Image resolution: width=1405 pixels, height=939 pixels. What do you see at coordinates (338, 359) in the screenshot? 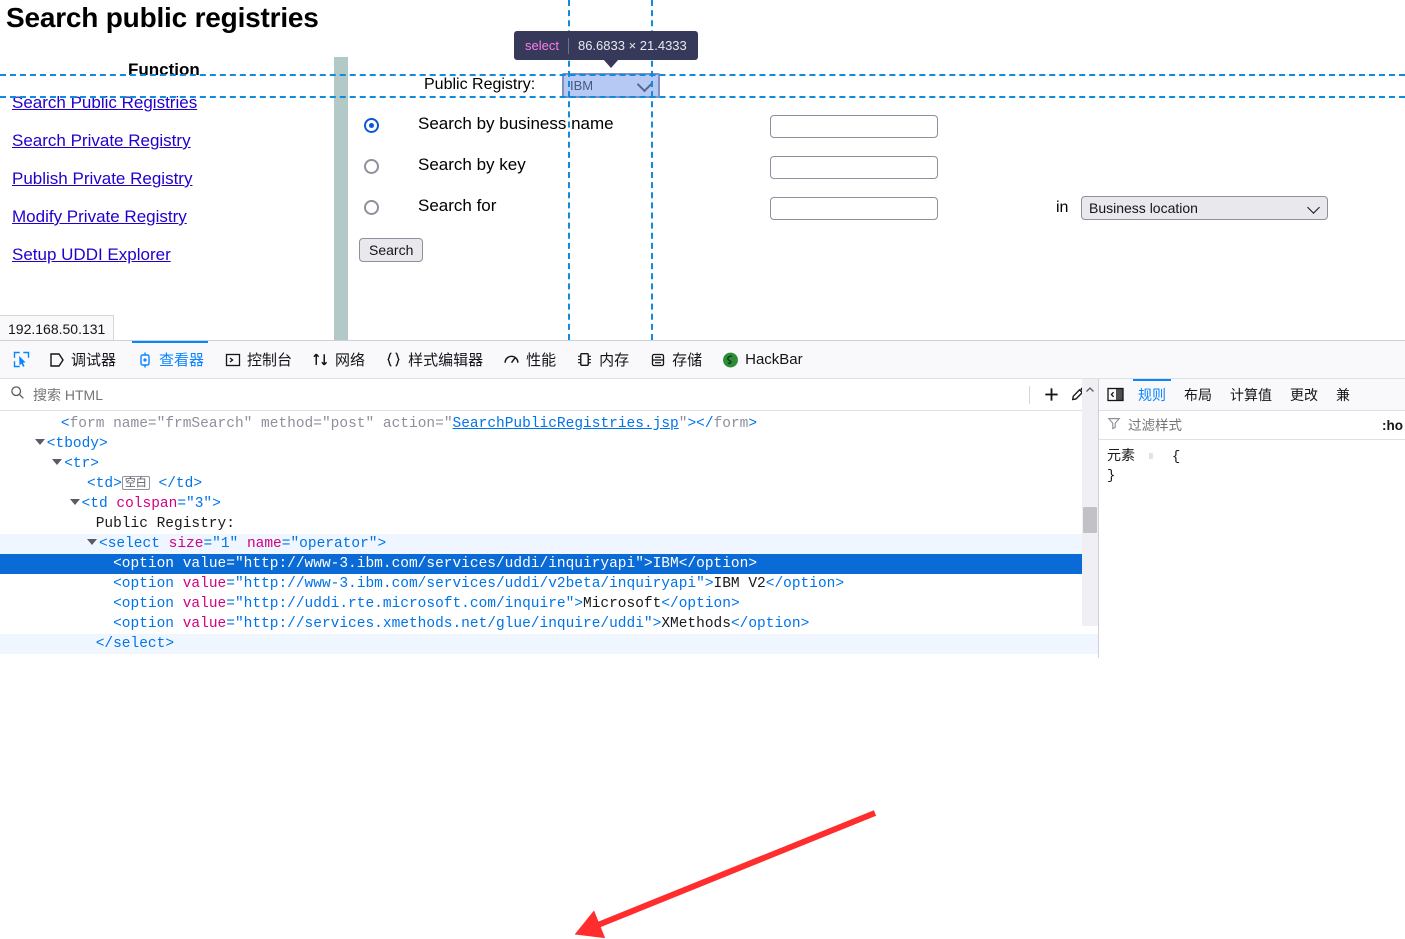
I see `tab-network: 网络` at bounding box center [338, 359].